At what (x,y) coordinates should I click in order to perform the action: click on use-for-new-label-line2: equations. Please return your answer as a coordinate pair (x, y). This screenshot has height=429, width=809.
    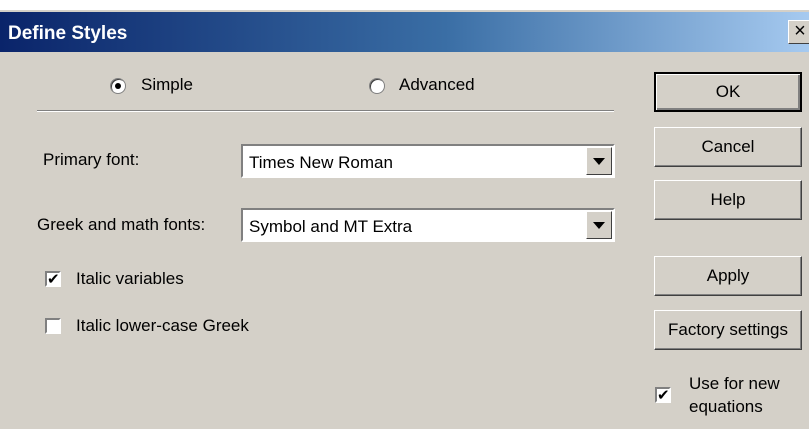
    Looking at the image, I should click on (726, 407).